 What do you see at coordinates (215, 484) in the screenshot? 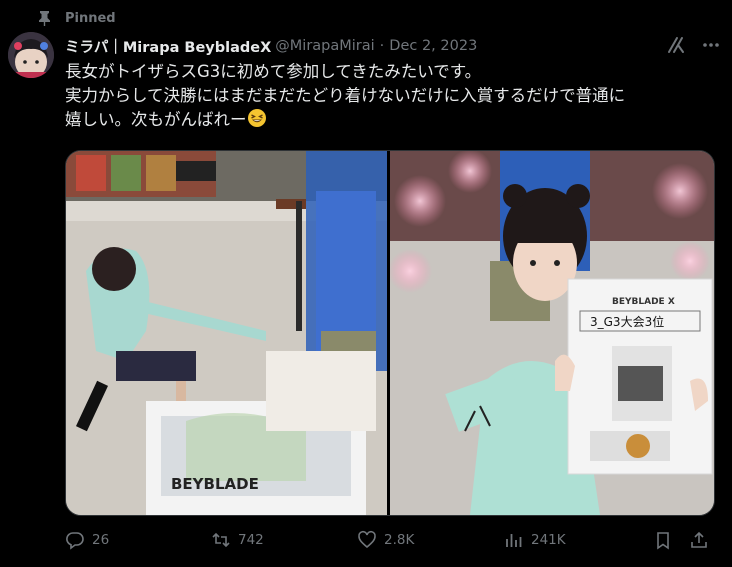
I see `beyblade-box-signage: BEYBLADE` at bounding box center [215, 484].